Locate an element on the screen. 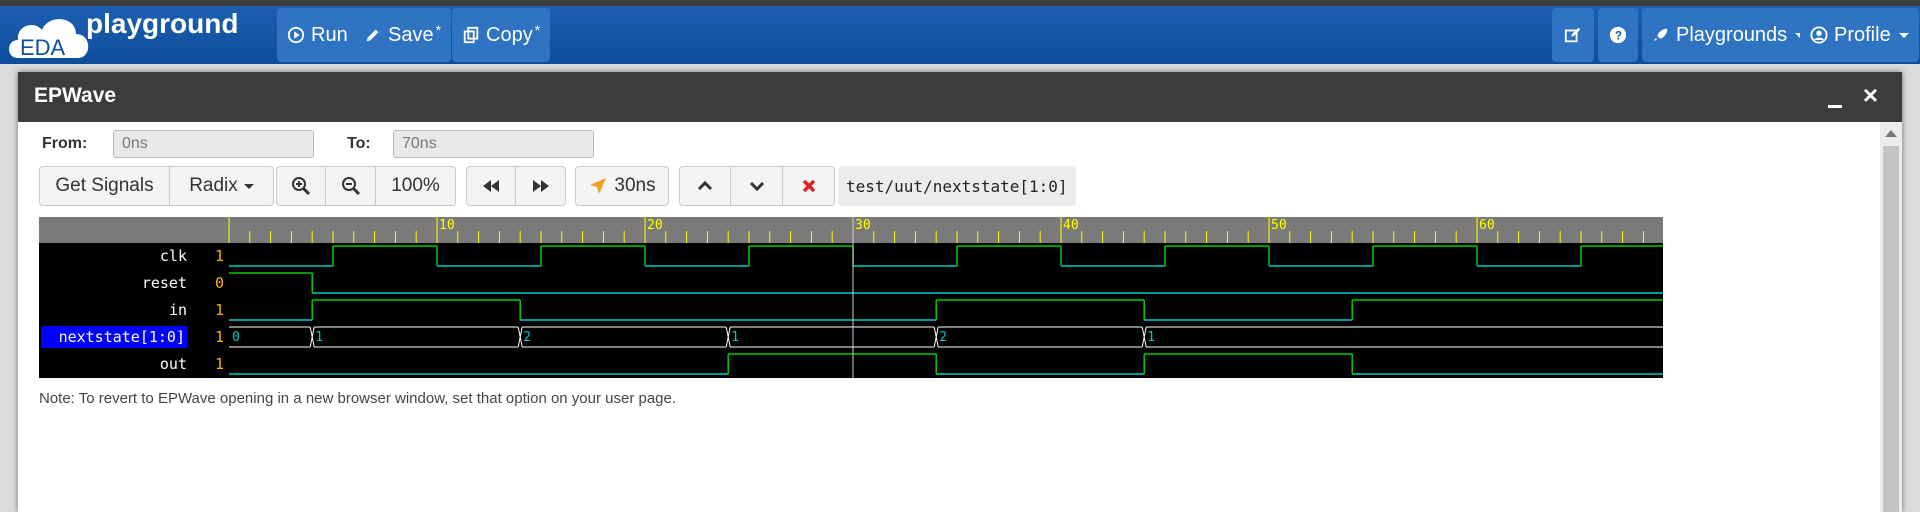 The height and width of the screenshot is (512, 1920). playgrounds-menu: Playgrounds is located at coordinates (1729, 35).